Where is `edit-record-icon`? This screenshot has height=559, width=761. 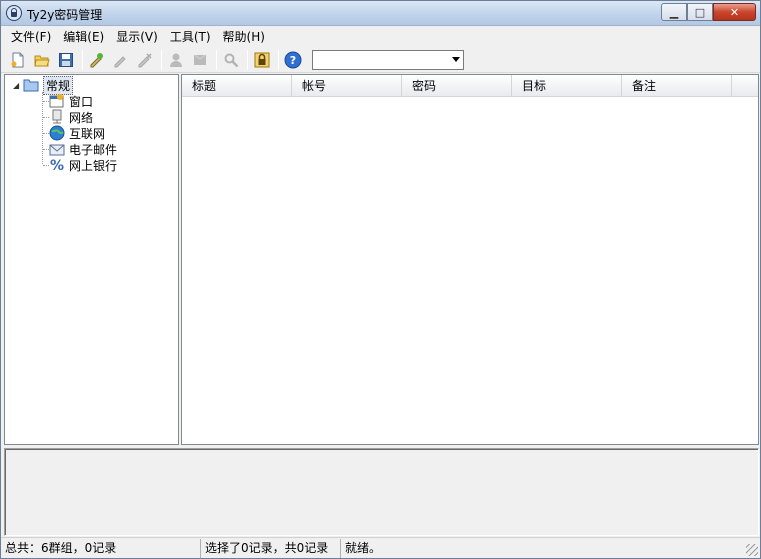 edit-record-icon is located at coordinates (120, 61).